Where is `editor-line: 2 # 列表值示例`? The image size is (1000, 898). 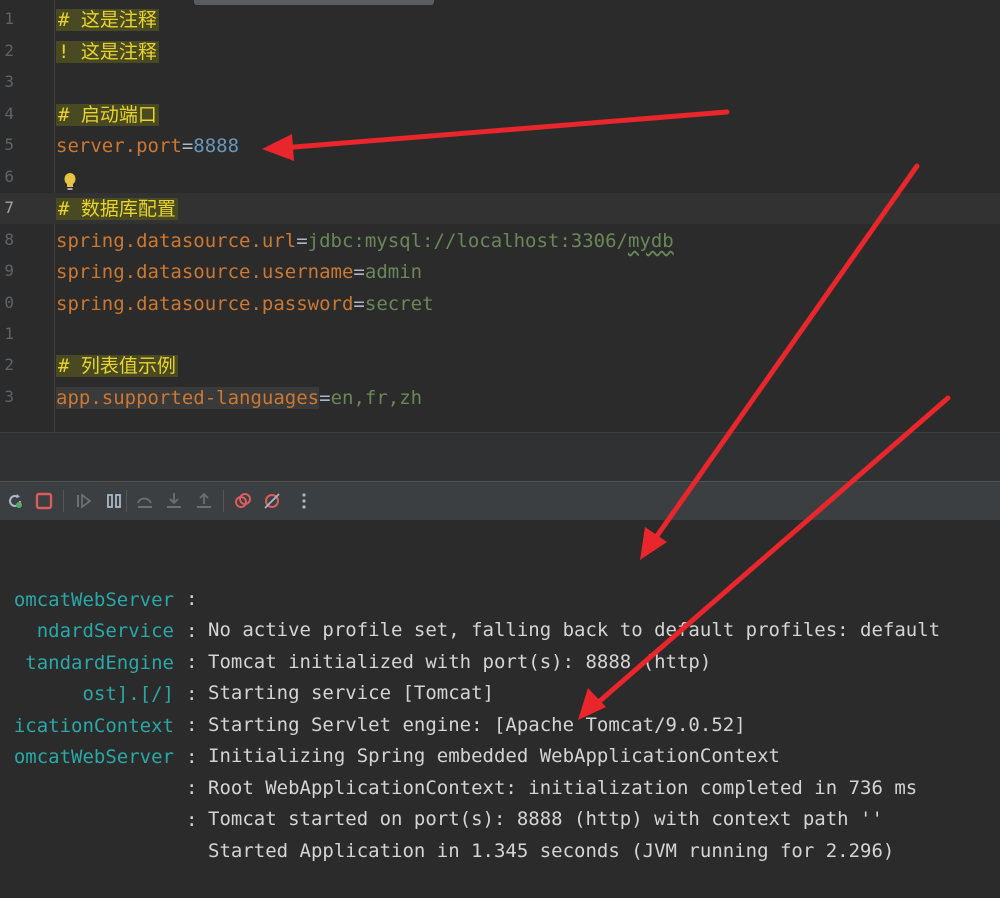
editor-line: 2 # 列表值示例 is located at coordinates (500, 365).